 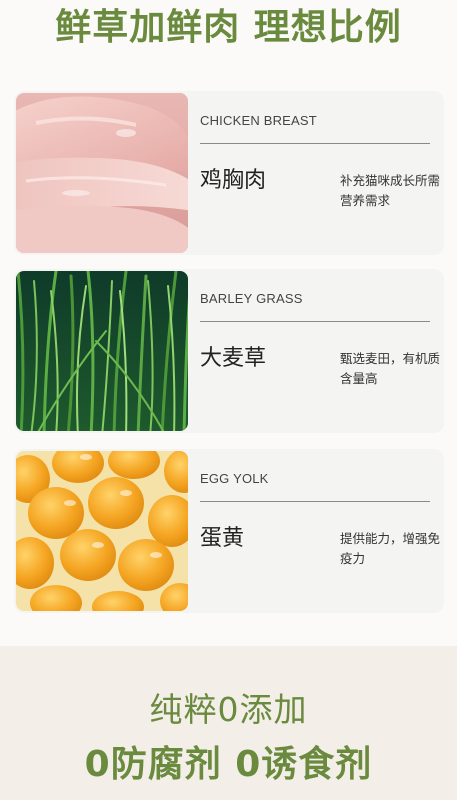 I want to click on ingredient-description: 补充猫咪成长所需营养需求, so click(x=390, y=190).